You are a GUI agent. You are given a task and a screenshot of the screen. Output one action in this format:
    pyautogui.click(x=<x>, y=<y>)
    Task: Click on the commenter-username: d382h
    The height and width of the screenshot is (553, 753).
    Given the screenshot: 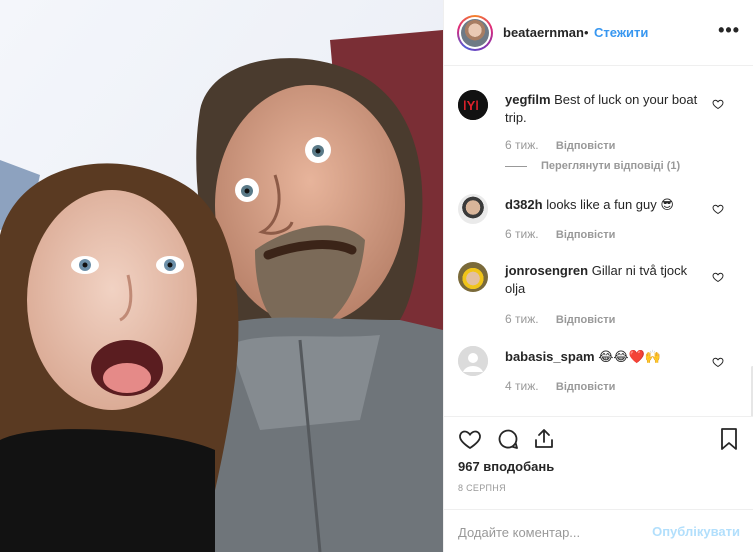 What is the action you would take?
    pyautogui.click(x=524, y=204)
    